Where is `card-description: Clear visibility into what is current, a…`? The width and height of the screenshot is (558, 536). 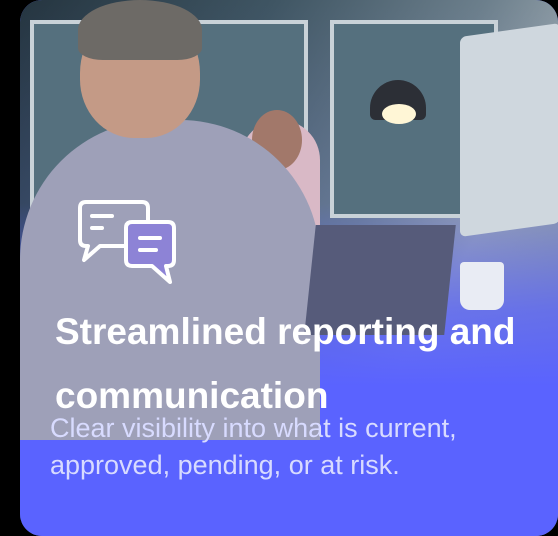
card-description: Clear visibility into what is current, a… is located at coordinates (253, 446).